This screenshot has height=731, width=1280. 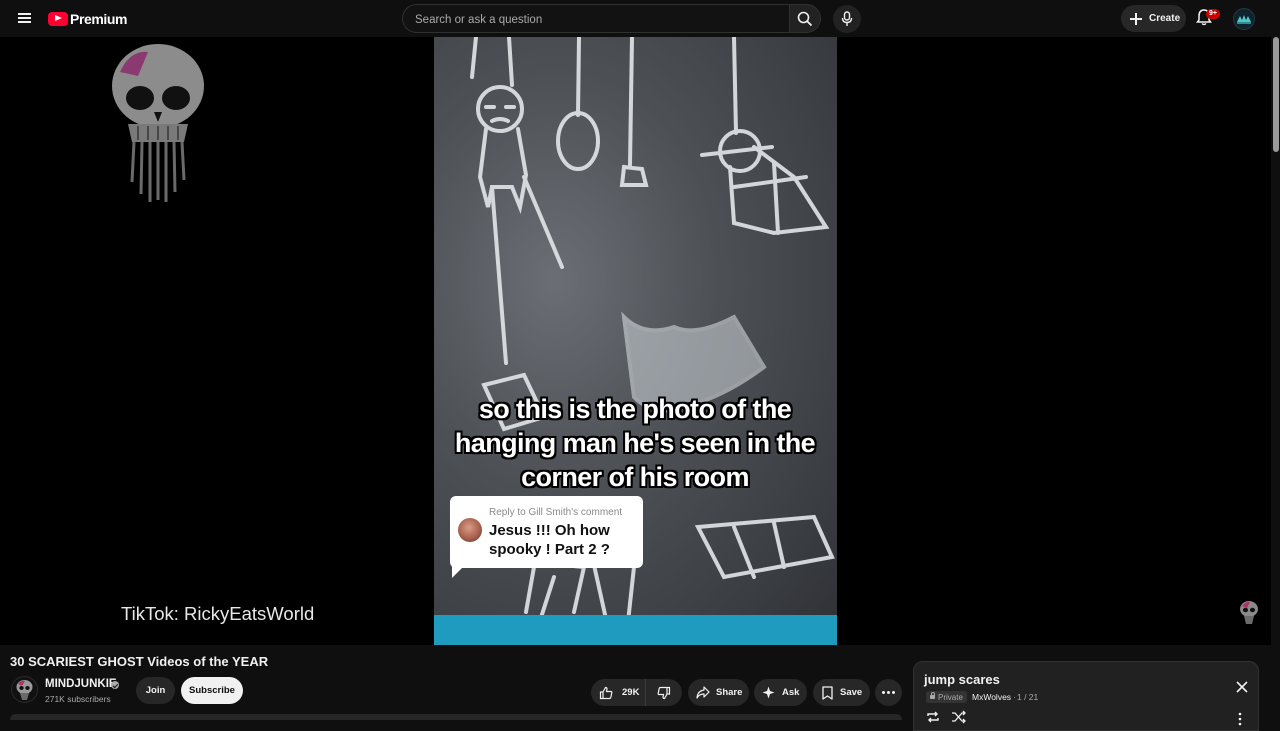 I want to click on save-label: Save, so click(x=851, y=692).